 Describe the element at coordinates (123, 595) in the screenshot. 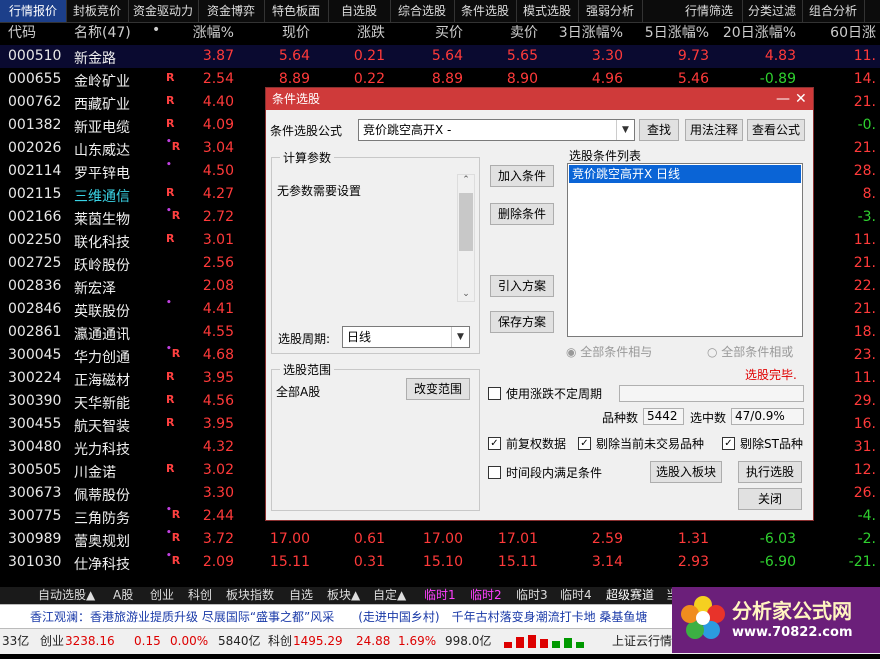

I see `bottom-tab: A股` at that location.